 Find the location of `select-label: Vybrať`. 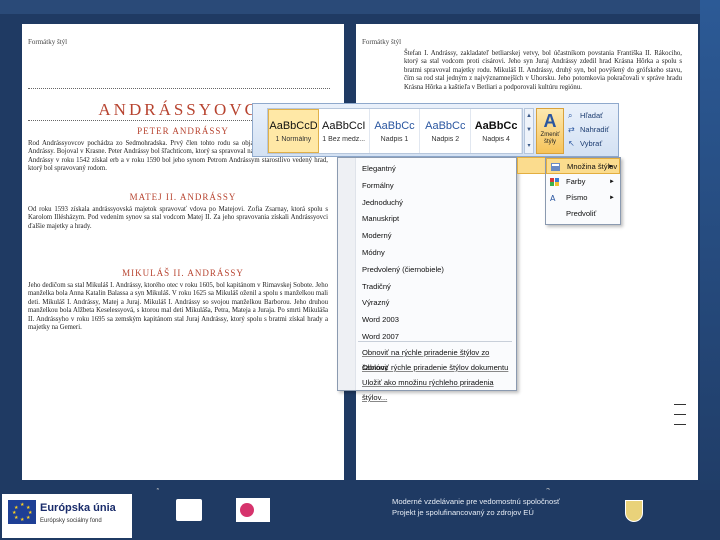

select-label: Vybrať is located at coordinates (591, 143).